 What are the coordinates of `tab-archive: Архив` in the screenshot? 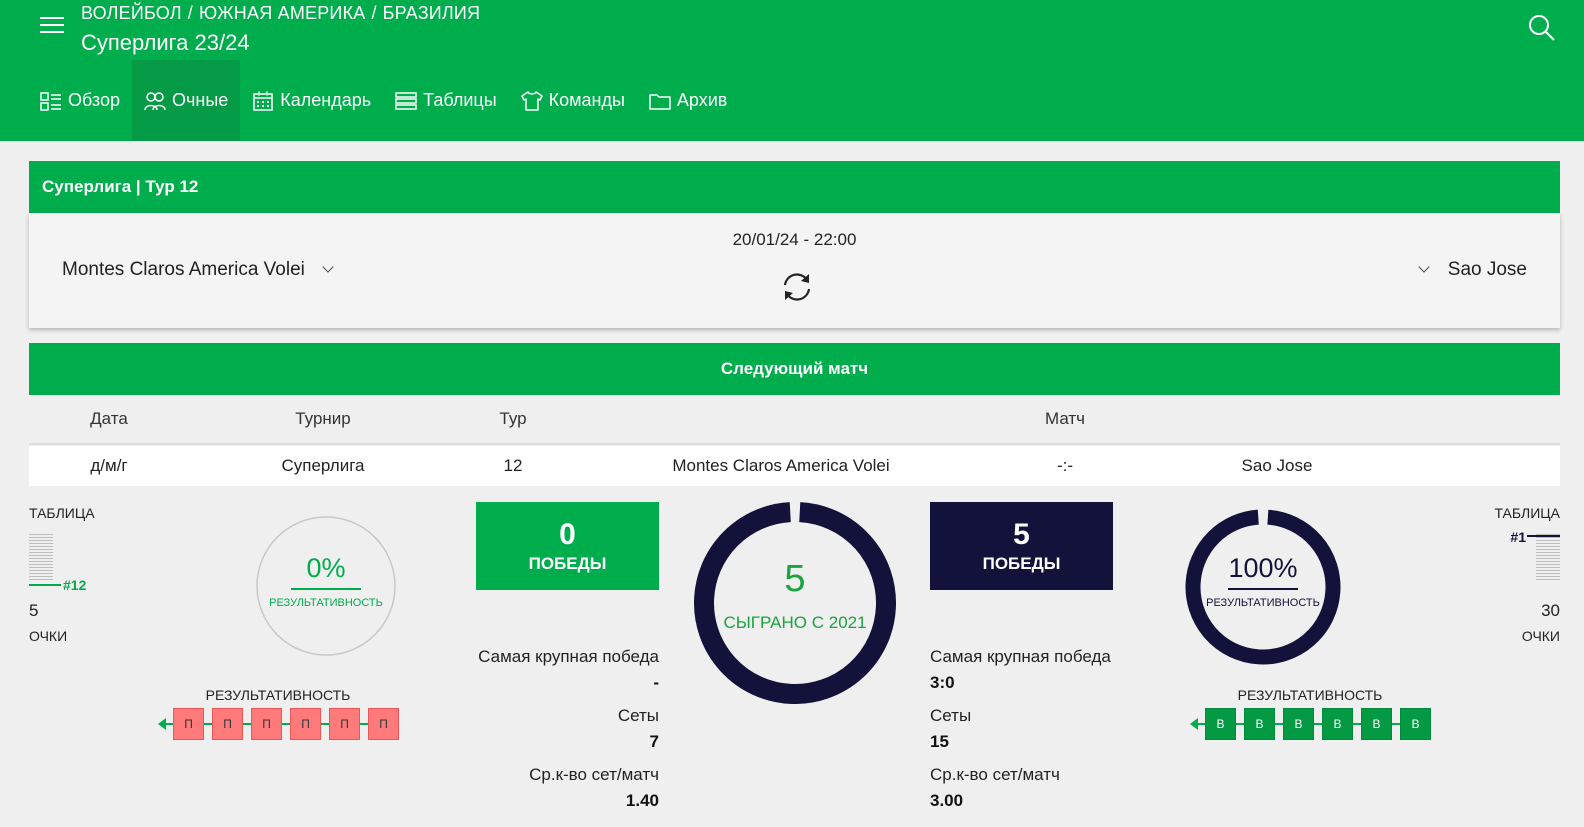 It's located at (688, 100).